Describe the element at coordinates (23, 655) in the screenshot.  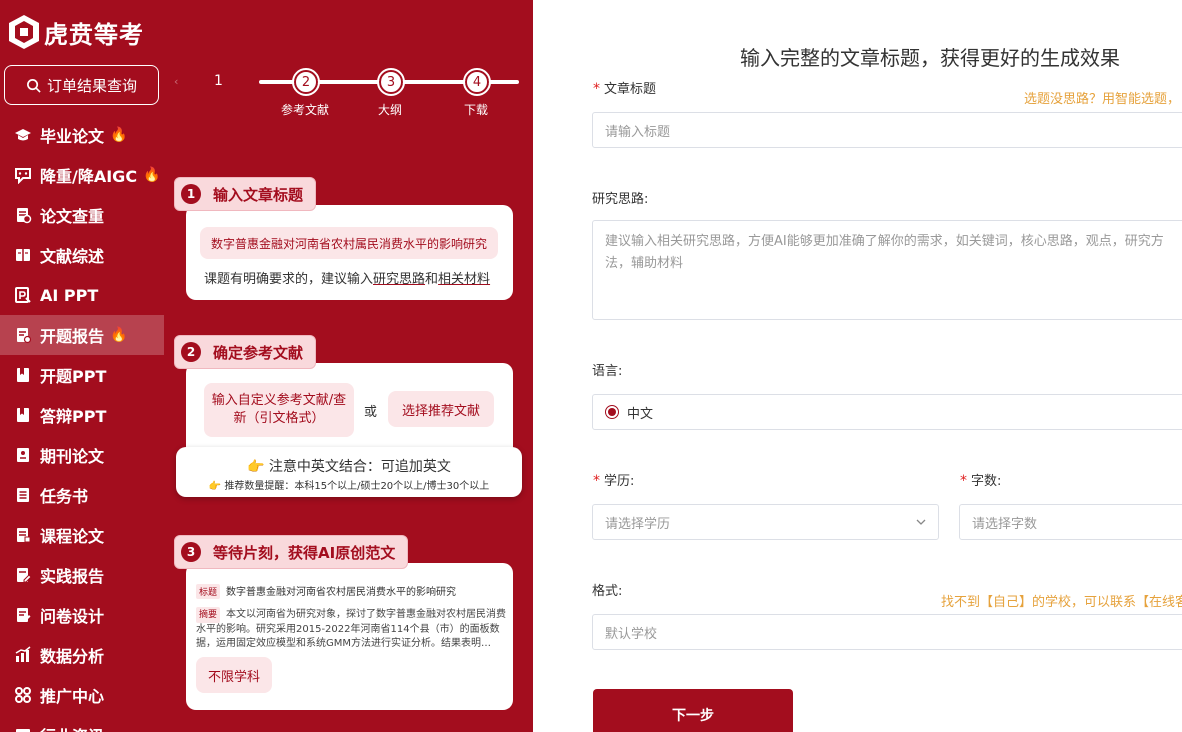
I see `chart-icon` at that location.